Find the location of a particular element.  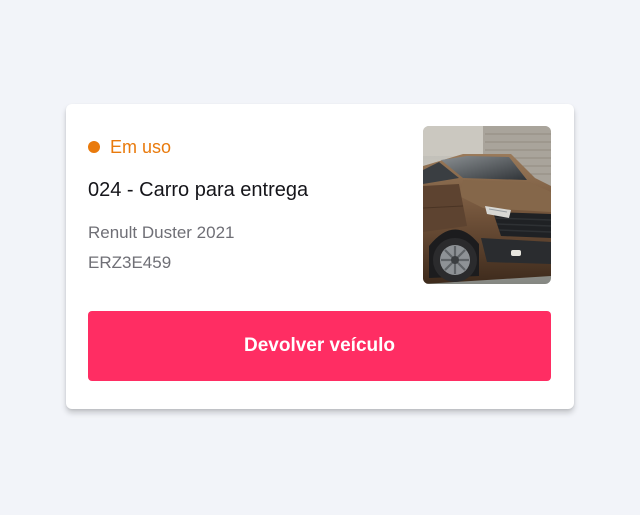

vehicle-photo is located at coordinates (487, 205).